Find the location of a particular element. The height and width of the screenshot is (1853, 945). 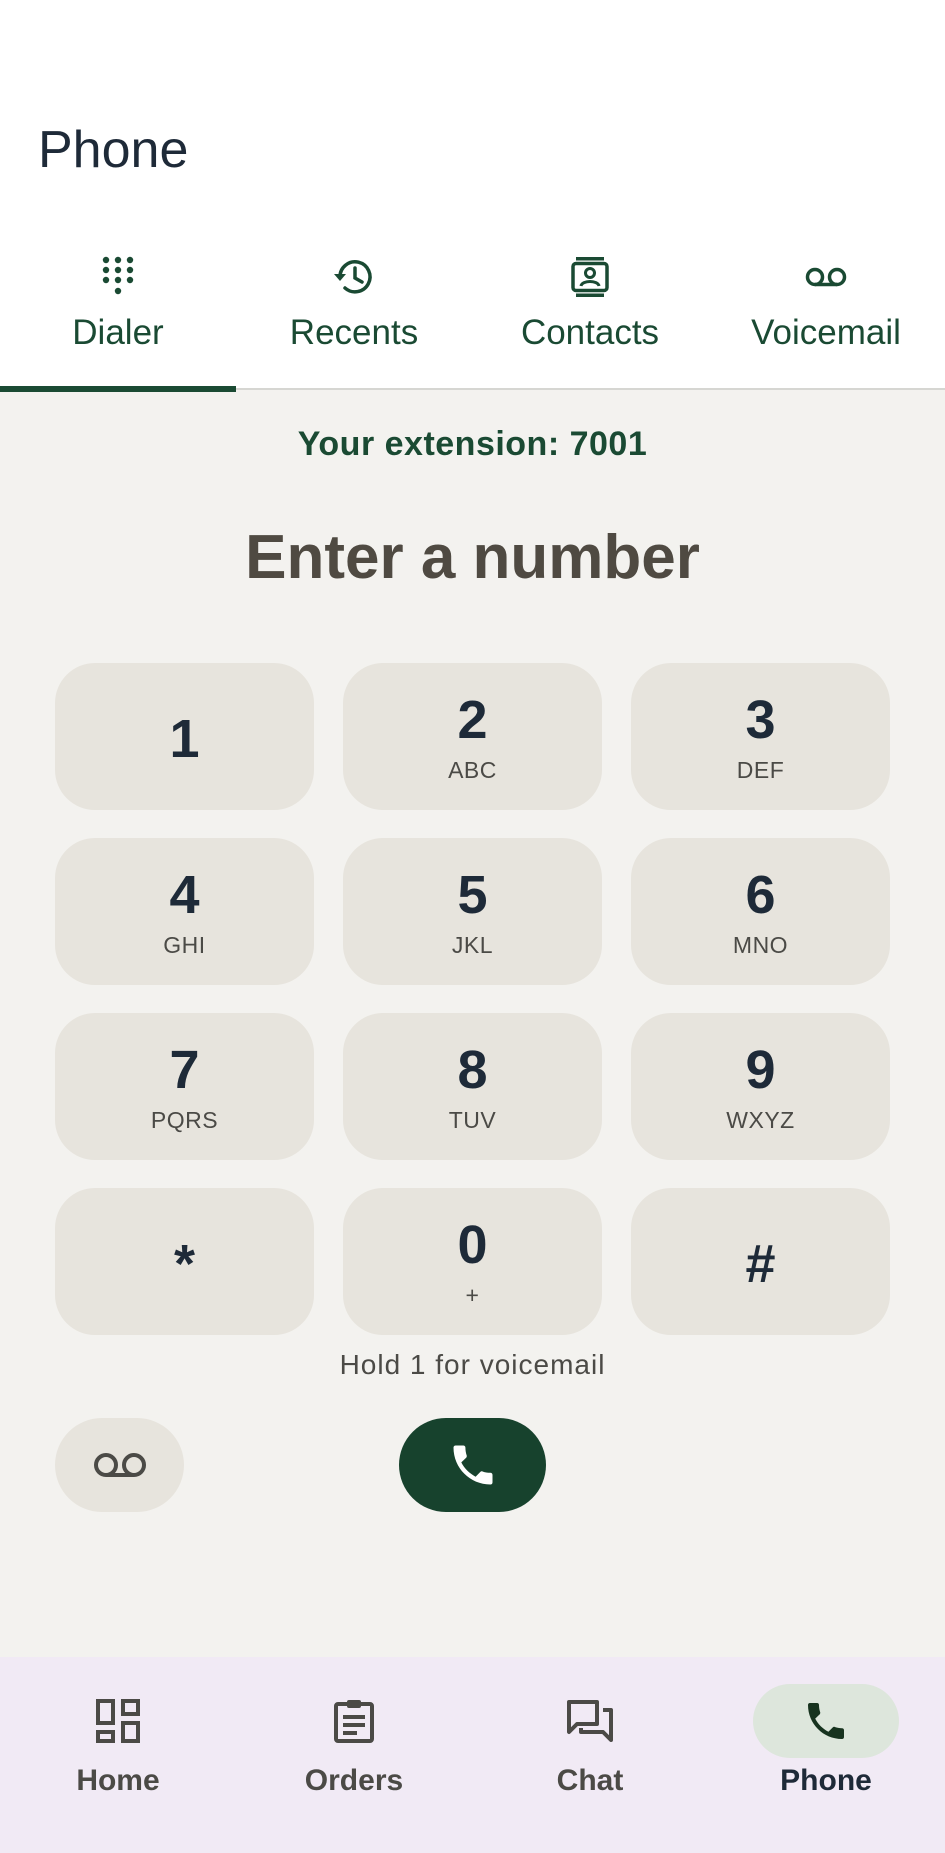

dialpad-icon is located at coordinates (118, 275).